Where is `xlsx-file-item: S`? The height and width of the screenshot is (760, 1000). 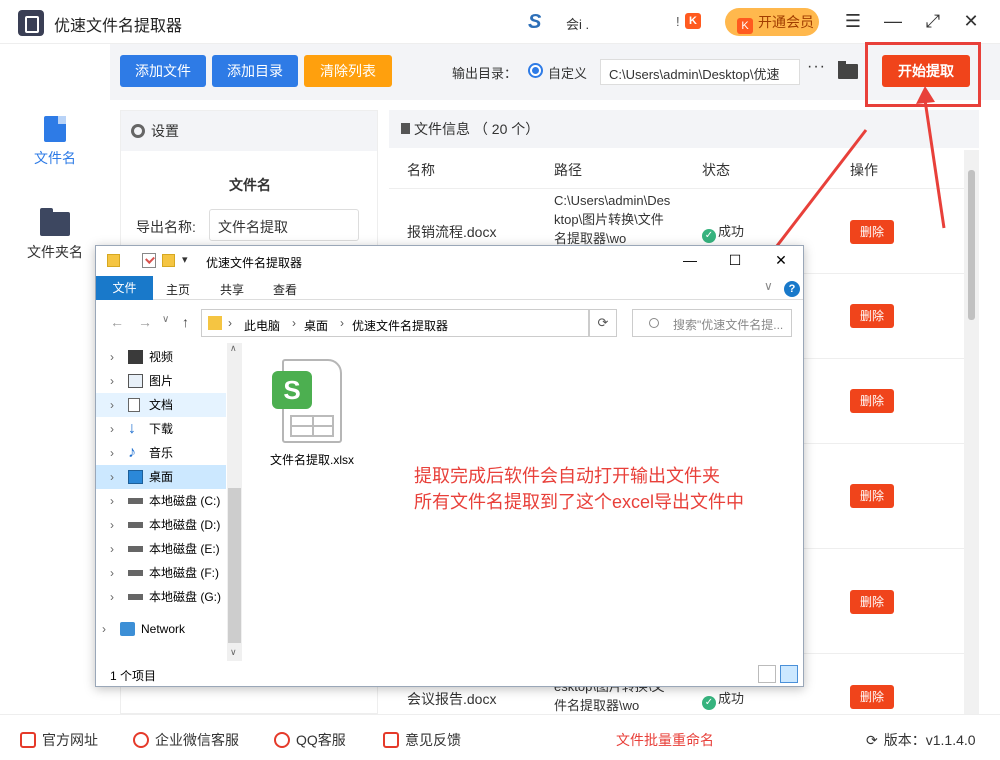
xlsx-file-item: S is located at coordinates (308, 402).